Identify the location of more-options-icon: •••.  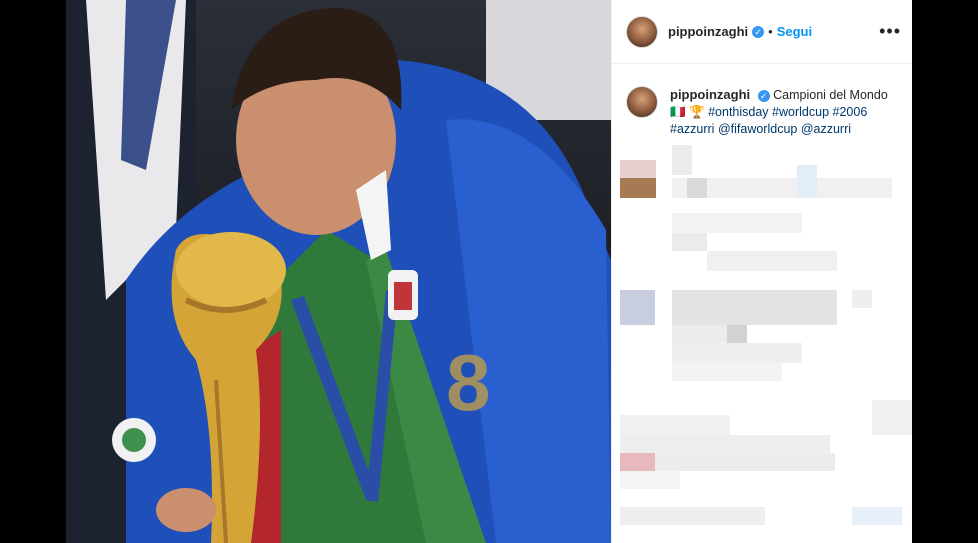
(890, 31).